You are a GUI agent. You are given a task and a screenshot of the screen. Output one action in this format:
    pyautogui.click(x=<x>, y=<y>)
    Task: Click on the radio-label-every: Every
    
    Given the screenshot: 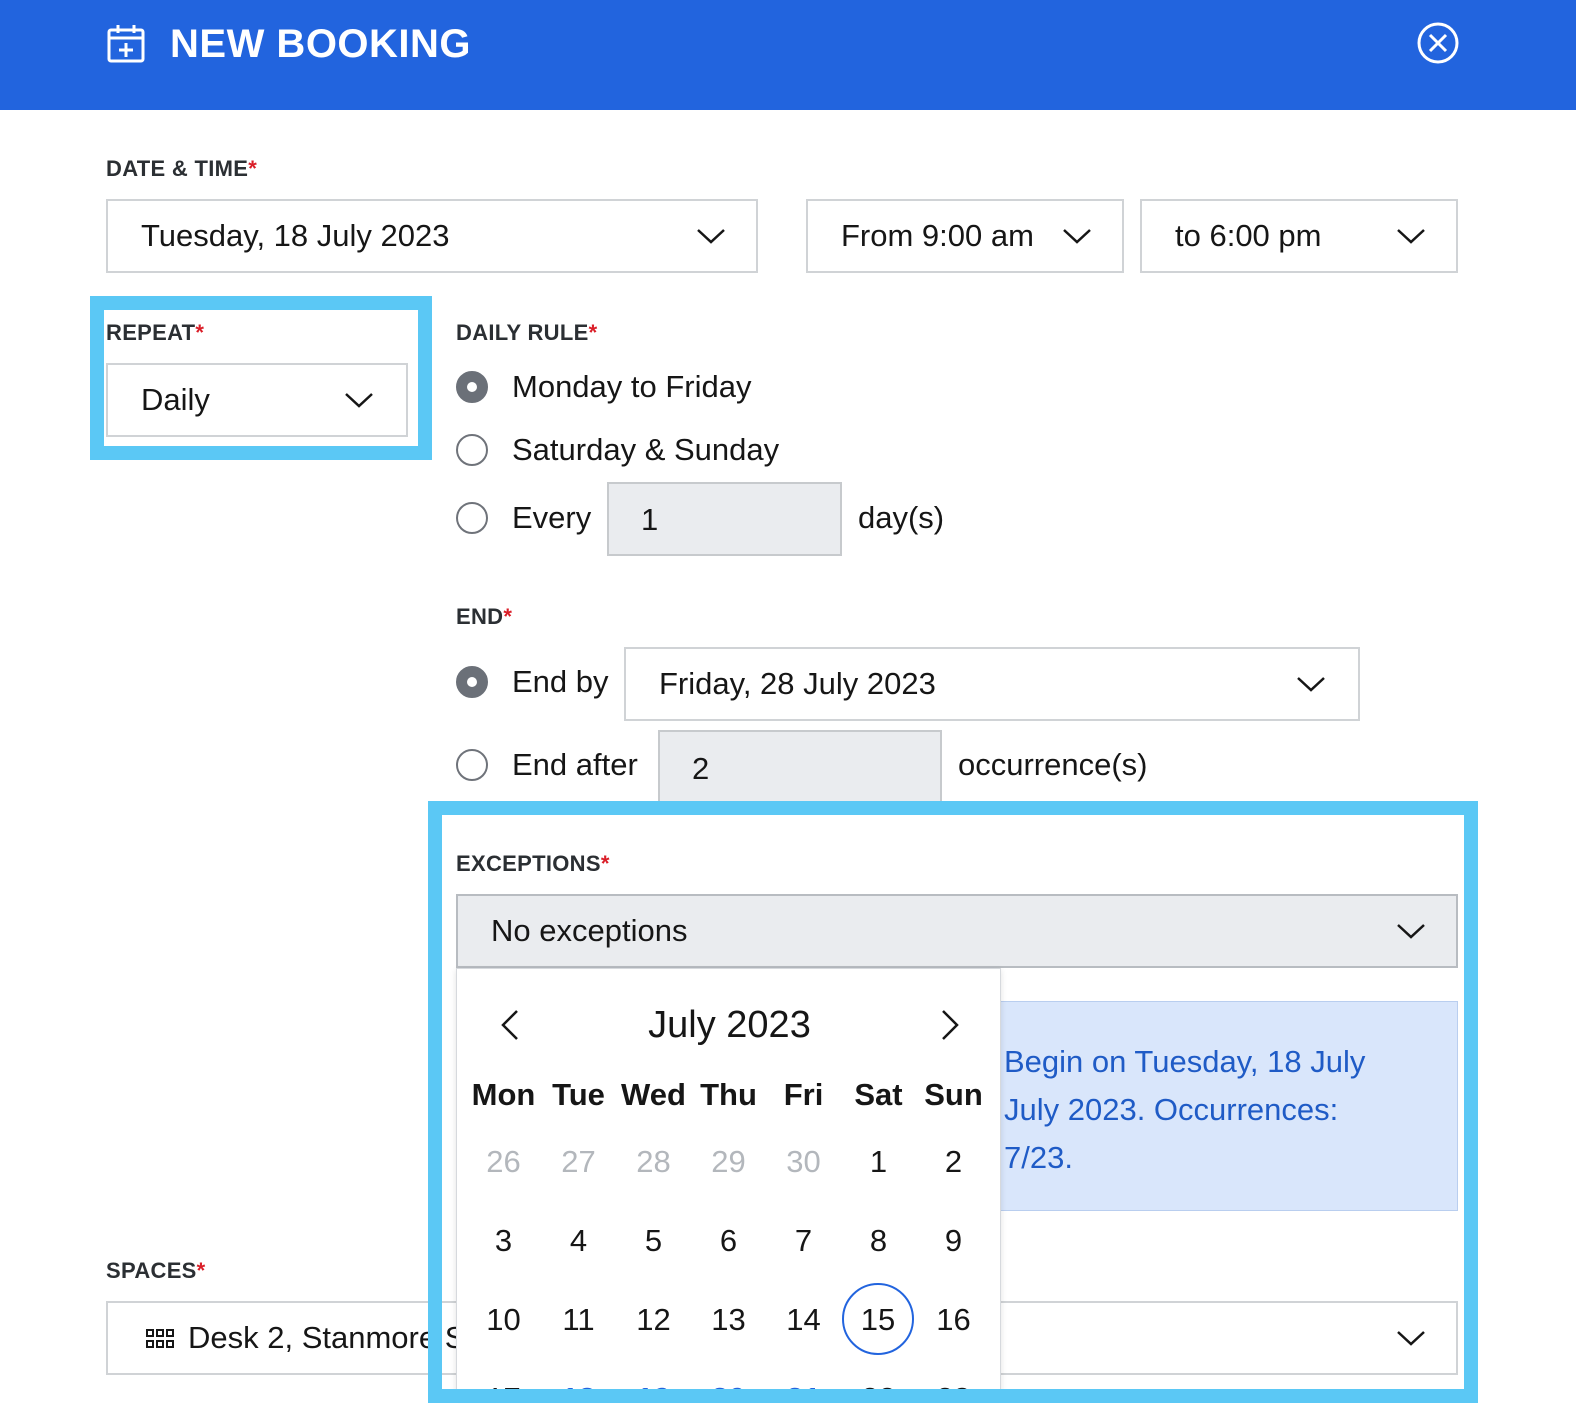 What is the action you would take?
    pyautogui.click(x=552, y=517)
    